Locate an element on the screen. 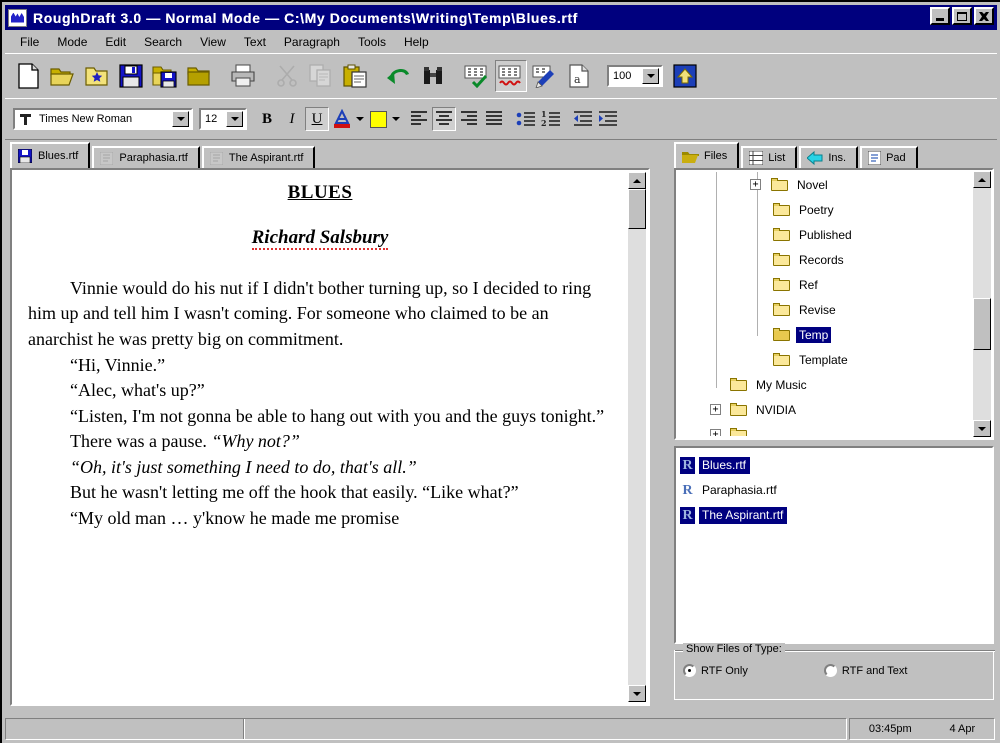 This screenshot has width=1000, height=743. zoom-combo: 100 is located at coordinates (635, 76).